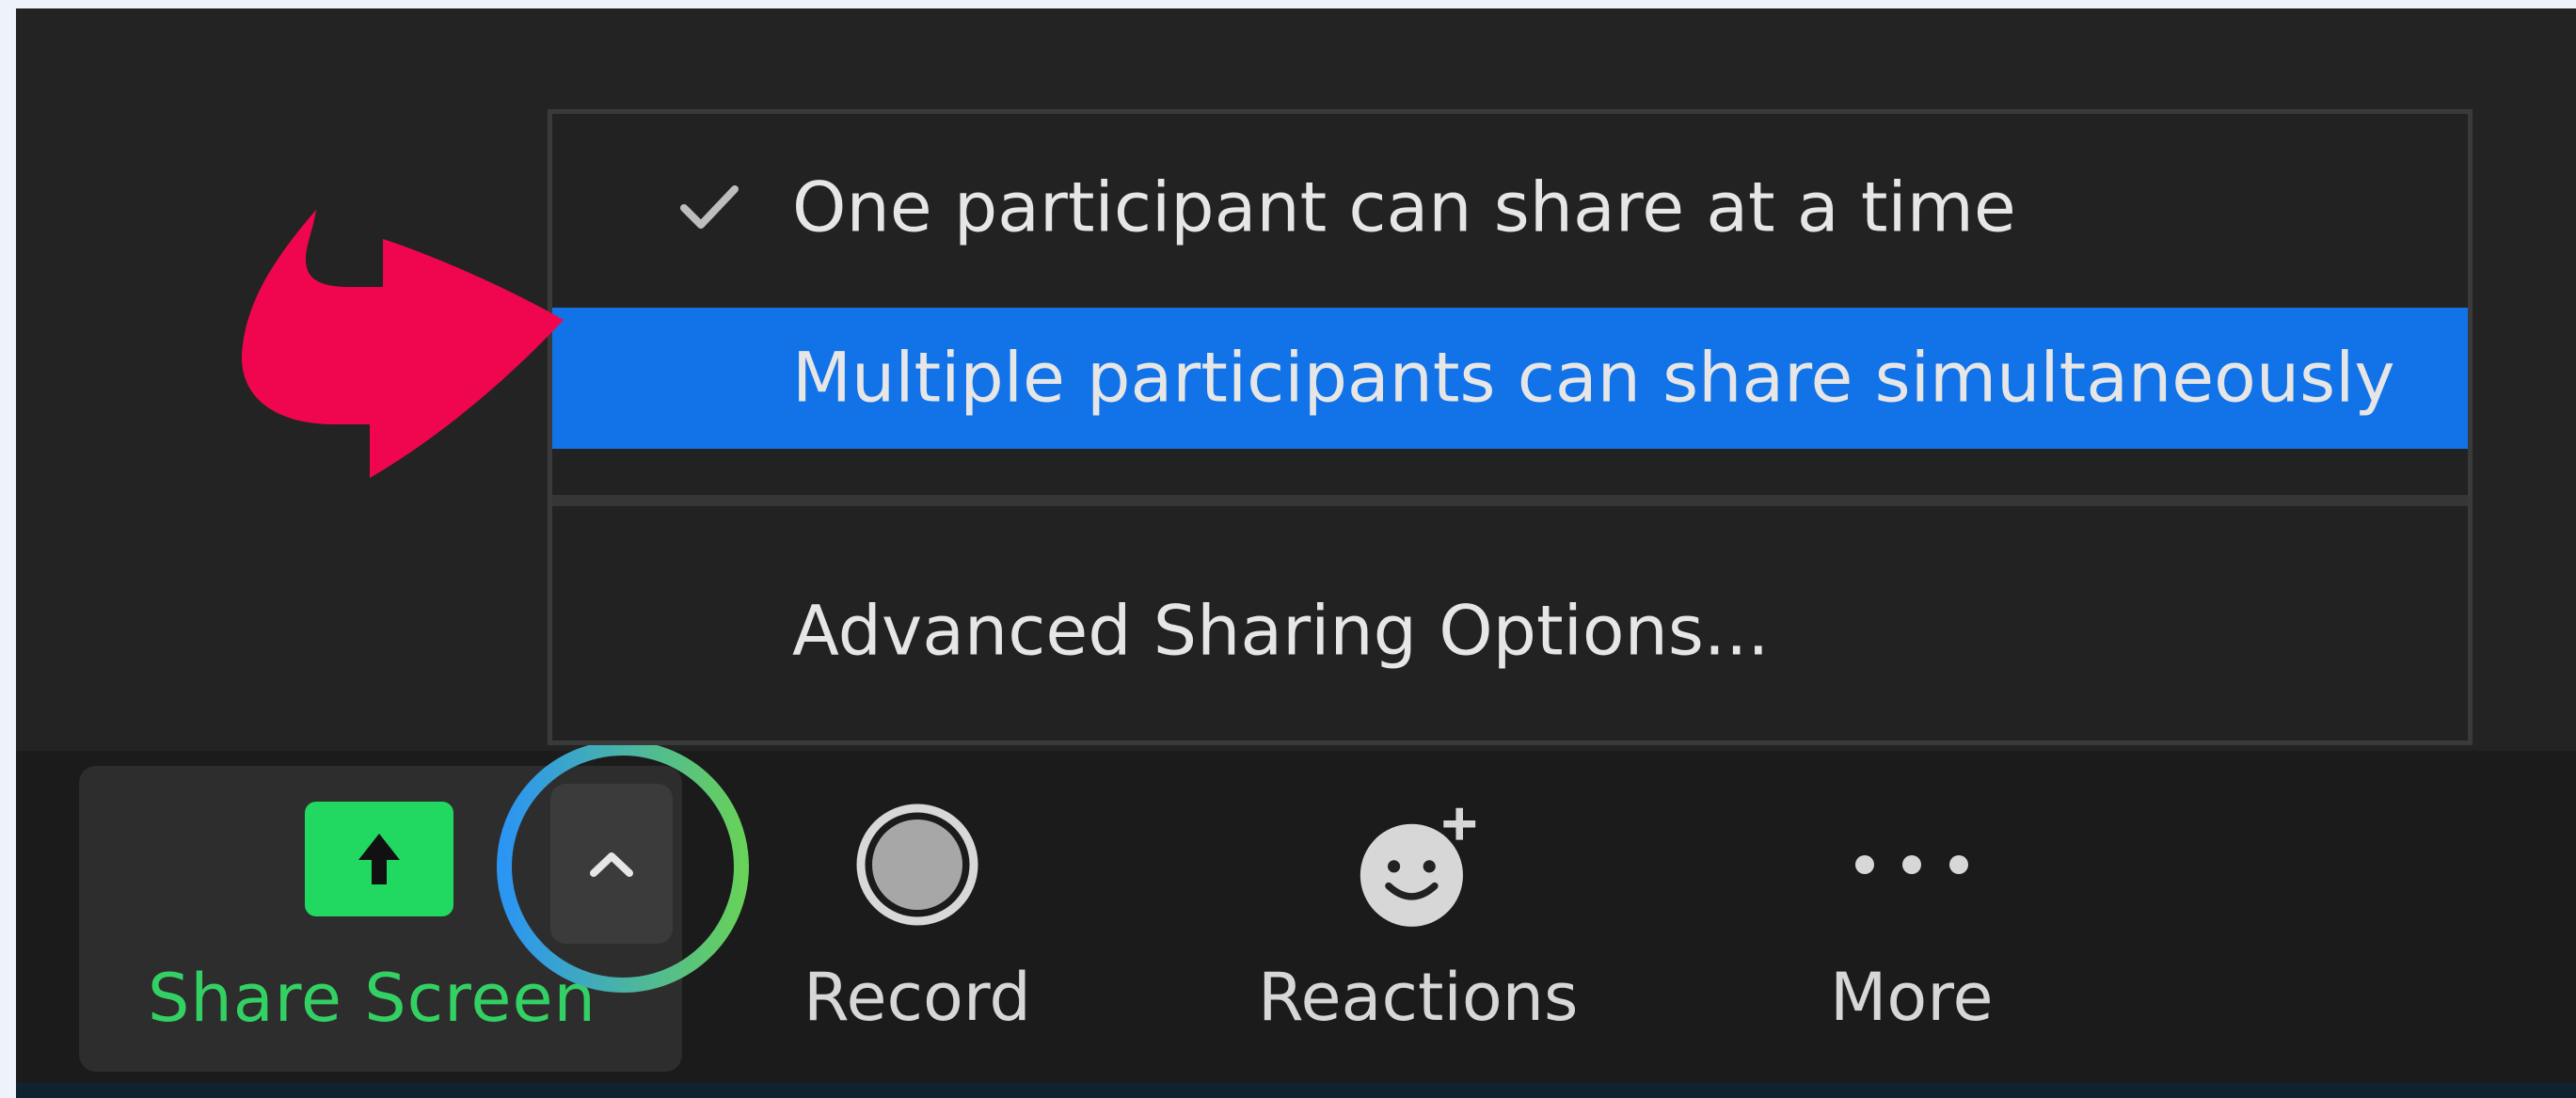 Image resolution: width=2576 pixels, height=1098 pixels. Describe the element at coordinates (372, 998) in the screenshot. I see `share-screen-label: Share Screen` at that location.